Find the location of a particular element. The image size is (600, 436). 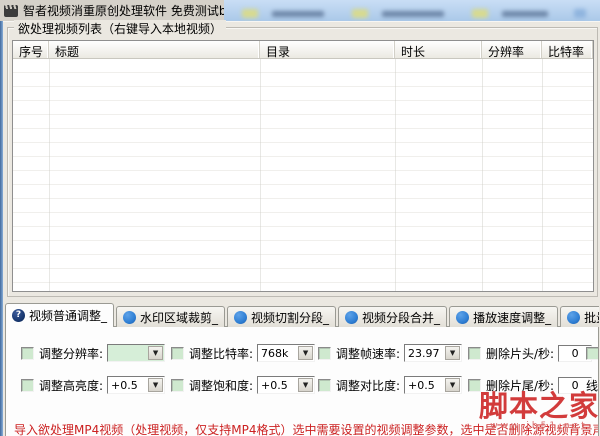

framerate-adjust-field: 调整帧速率: 23.97 ▼ is located at coordinates (393, 353).